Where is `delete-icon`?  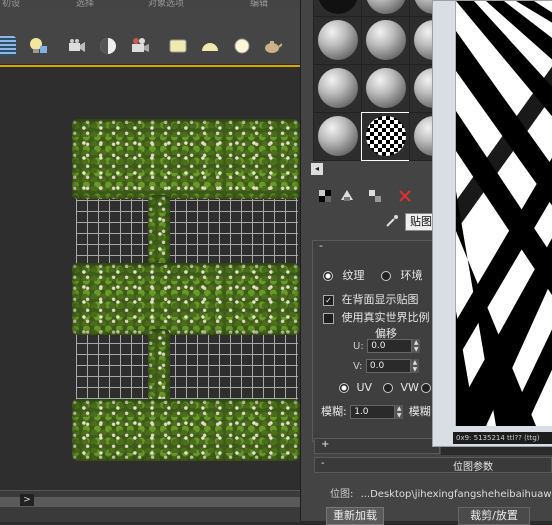 delete-icon is located at coordinates (405, 196).